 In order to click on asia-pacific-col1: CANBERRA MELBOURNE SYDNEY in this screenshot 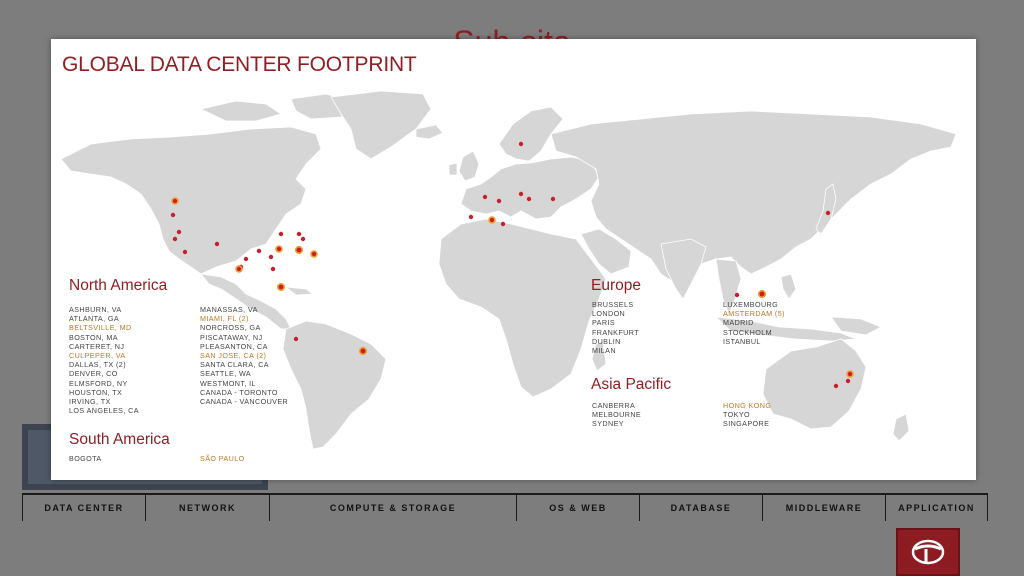, I will do `click(616, 415)`.